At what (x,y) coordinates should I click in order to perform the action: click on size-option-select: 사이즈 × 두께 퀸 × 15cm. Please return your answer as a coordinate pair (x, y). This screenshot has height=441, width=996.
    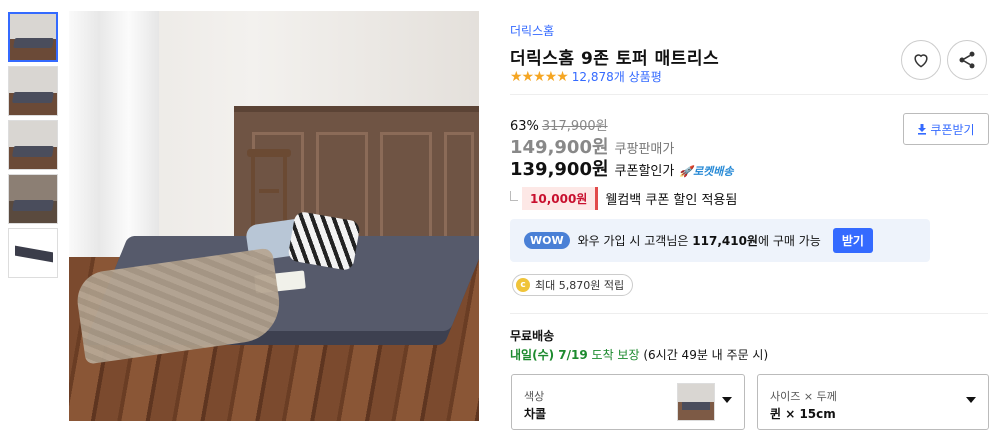
    Looking at the image, I should click on (873, 402).